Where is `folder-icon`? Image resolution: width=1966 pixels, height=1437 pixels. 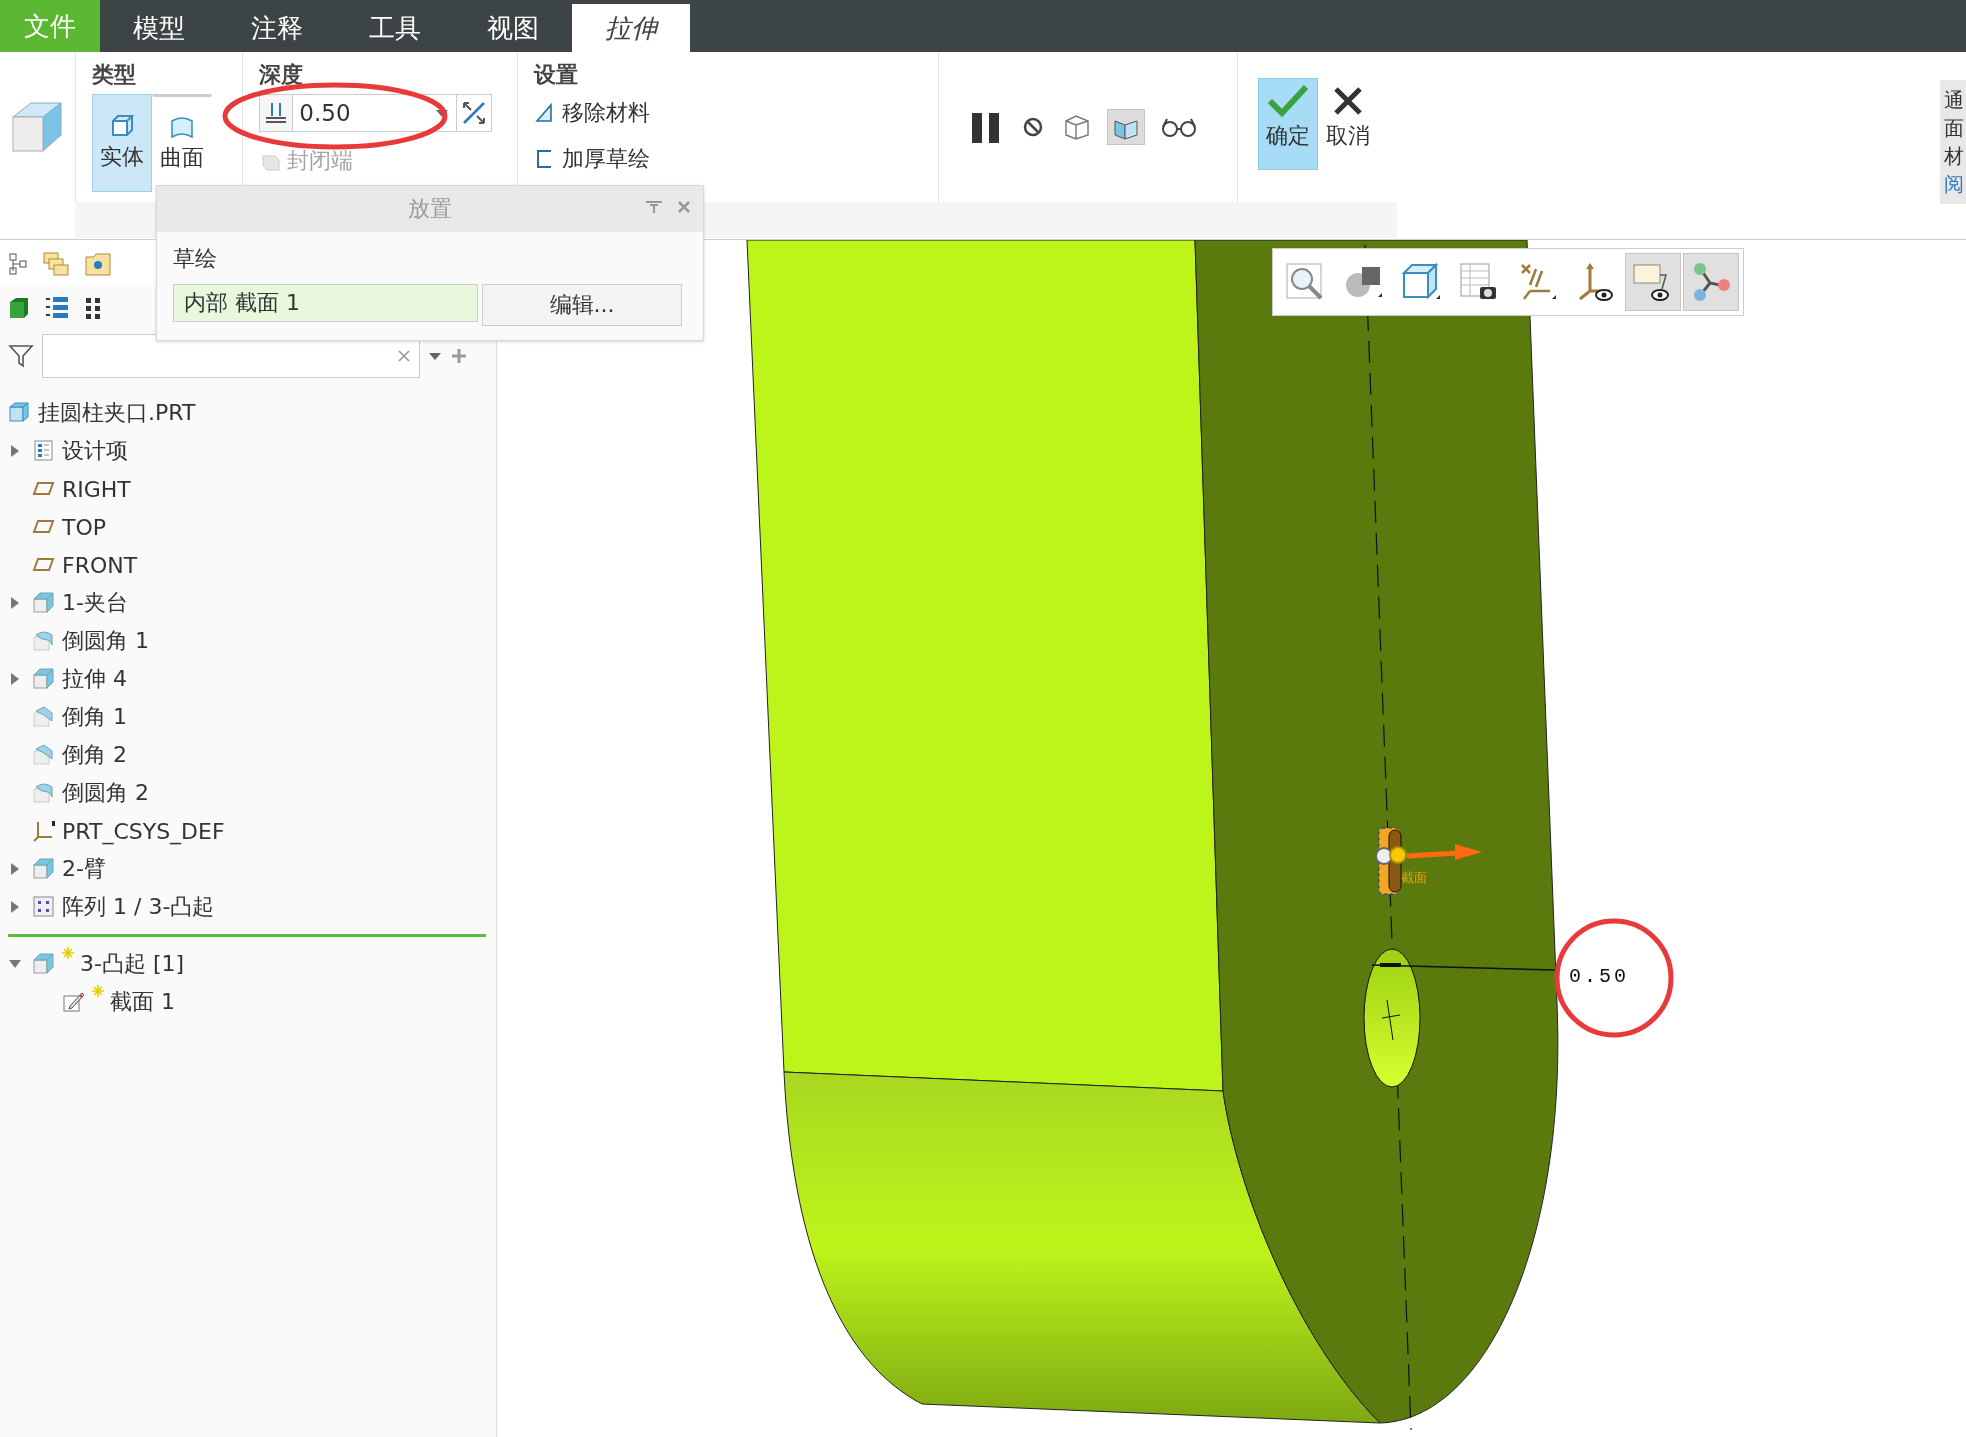
folder-icon is located at coordinates (98, 264).